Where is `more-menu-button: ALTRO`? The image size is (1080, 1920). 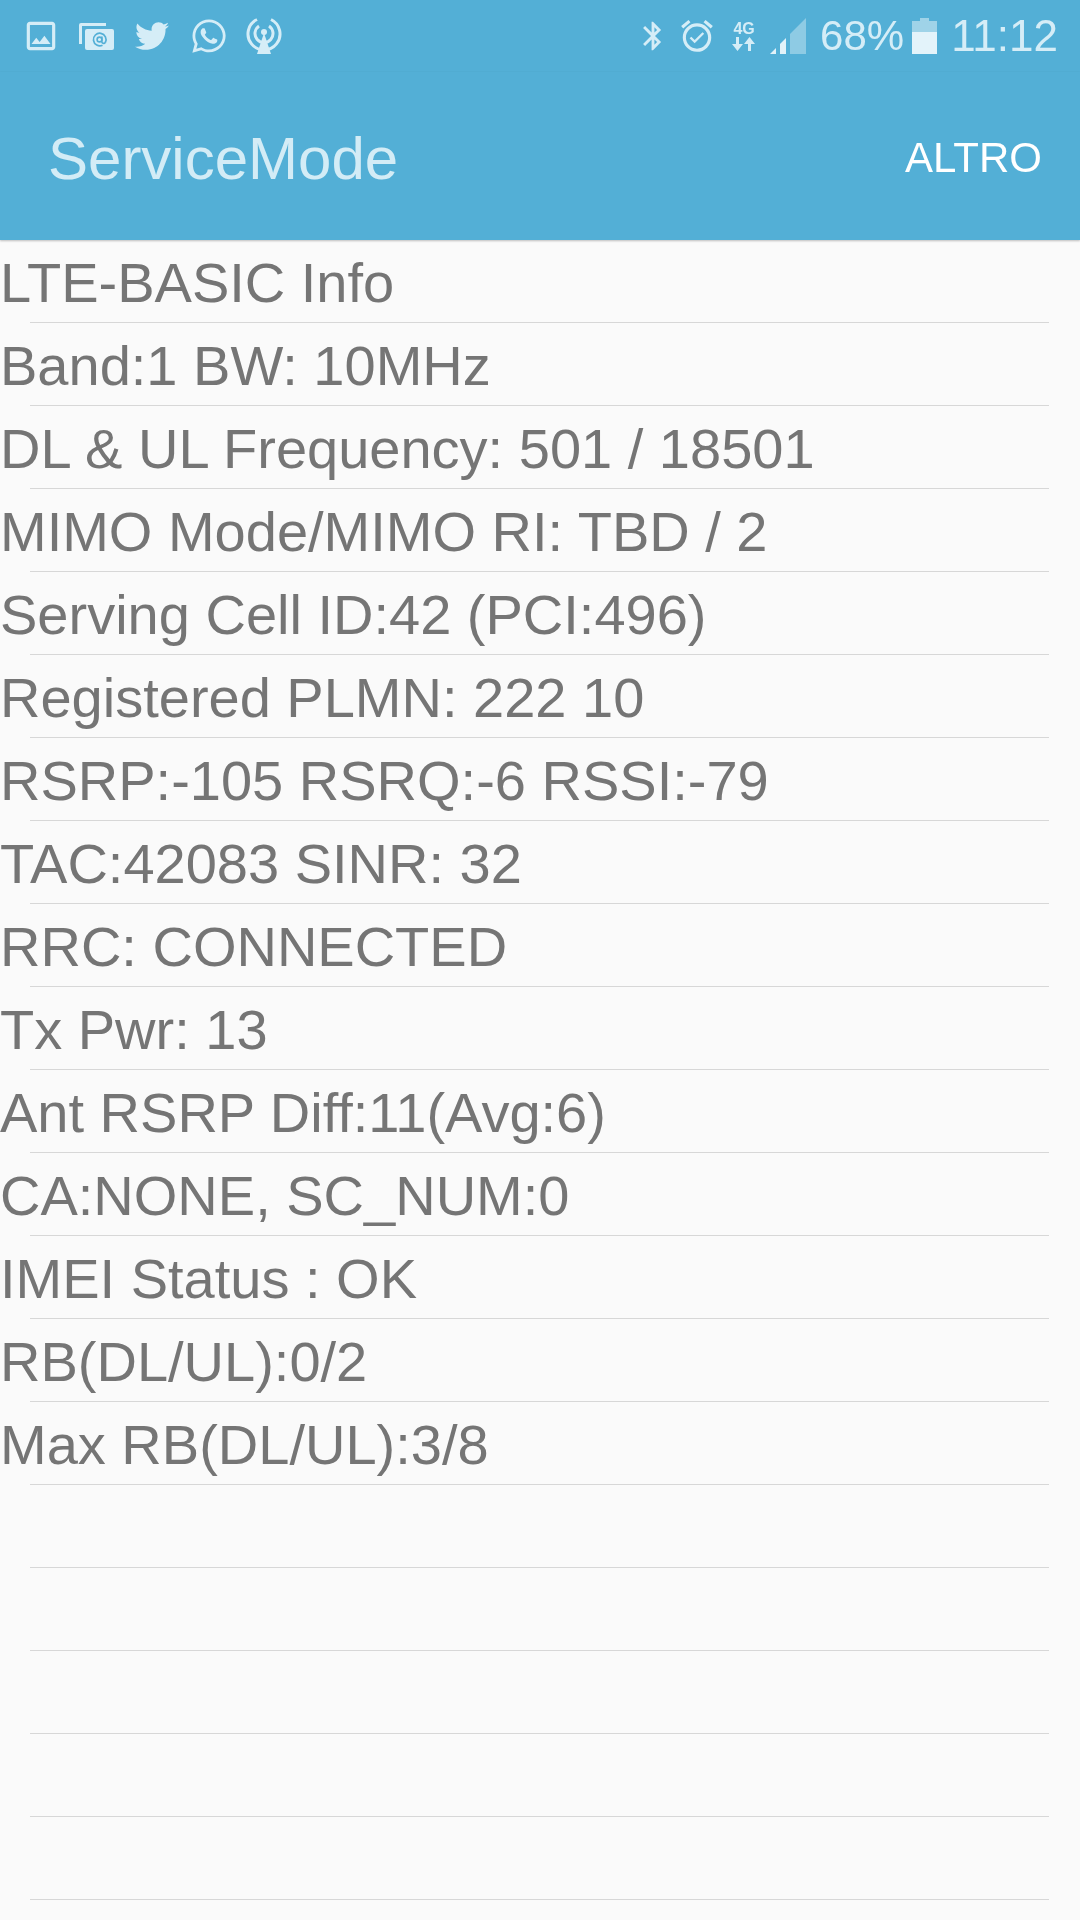 more-menu-button: ALTRO is located at coordinates (973, 156).